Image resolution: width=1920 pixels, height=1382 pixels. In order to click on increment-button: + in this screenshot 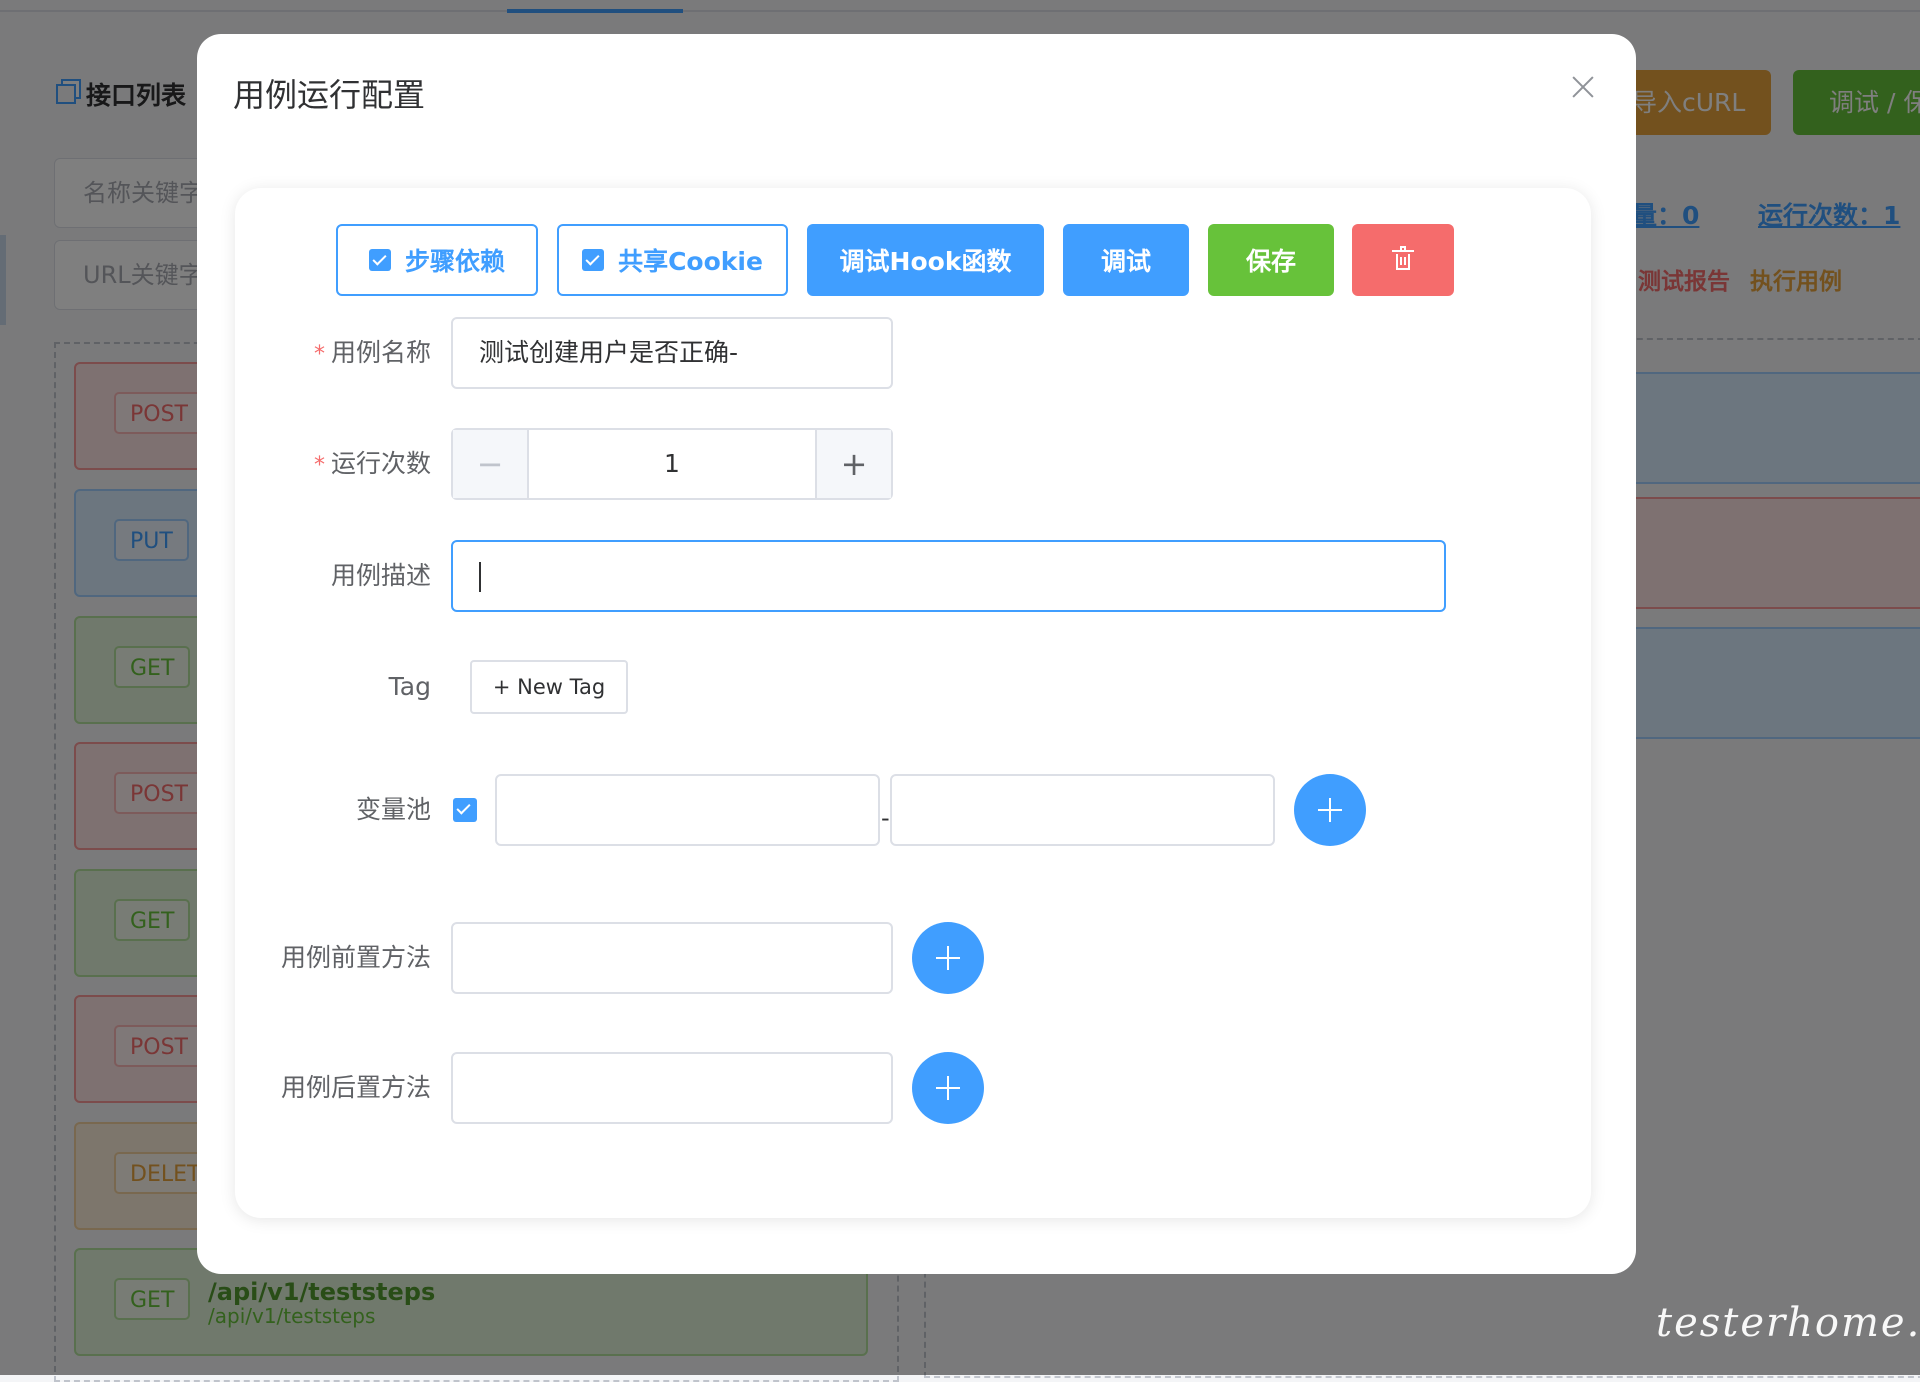, I will do `click(853, 464)`.